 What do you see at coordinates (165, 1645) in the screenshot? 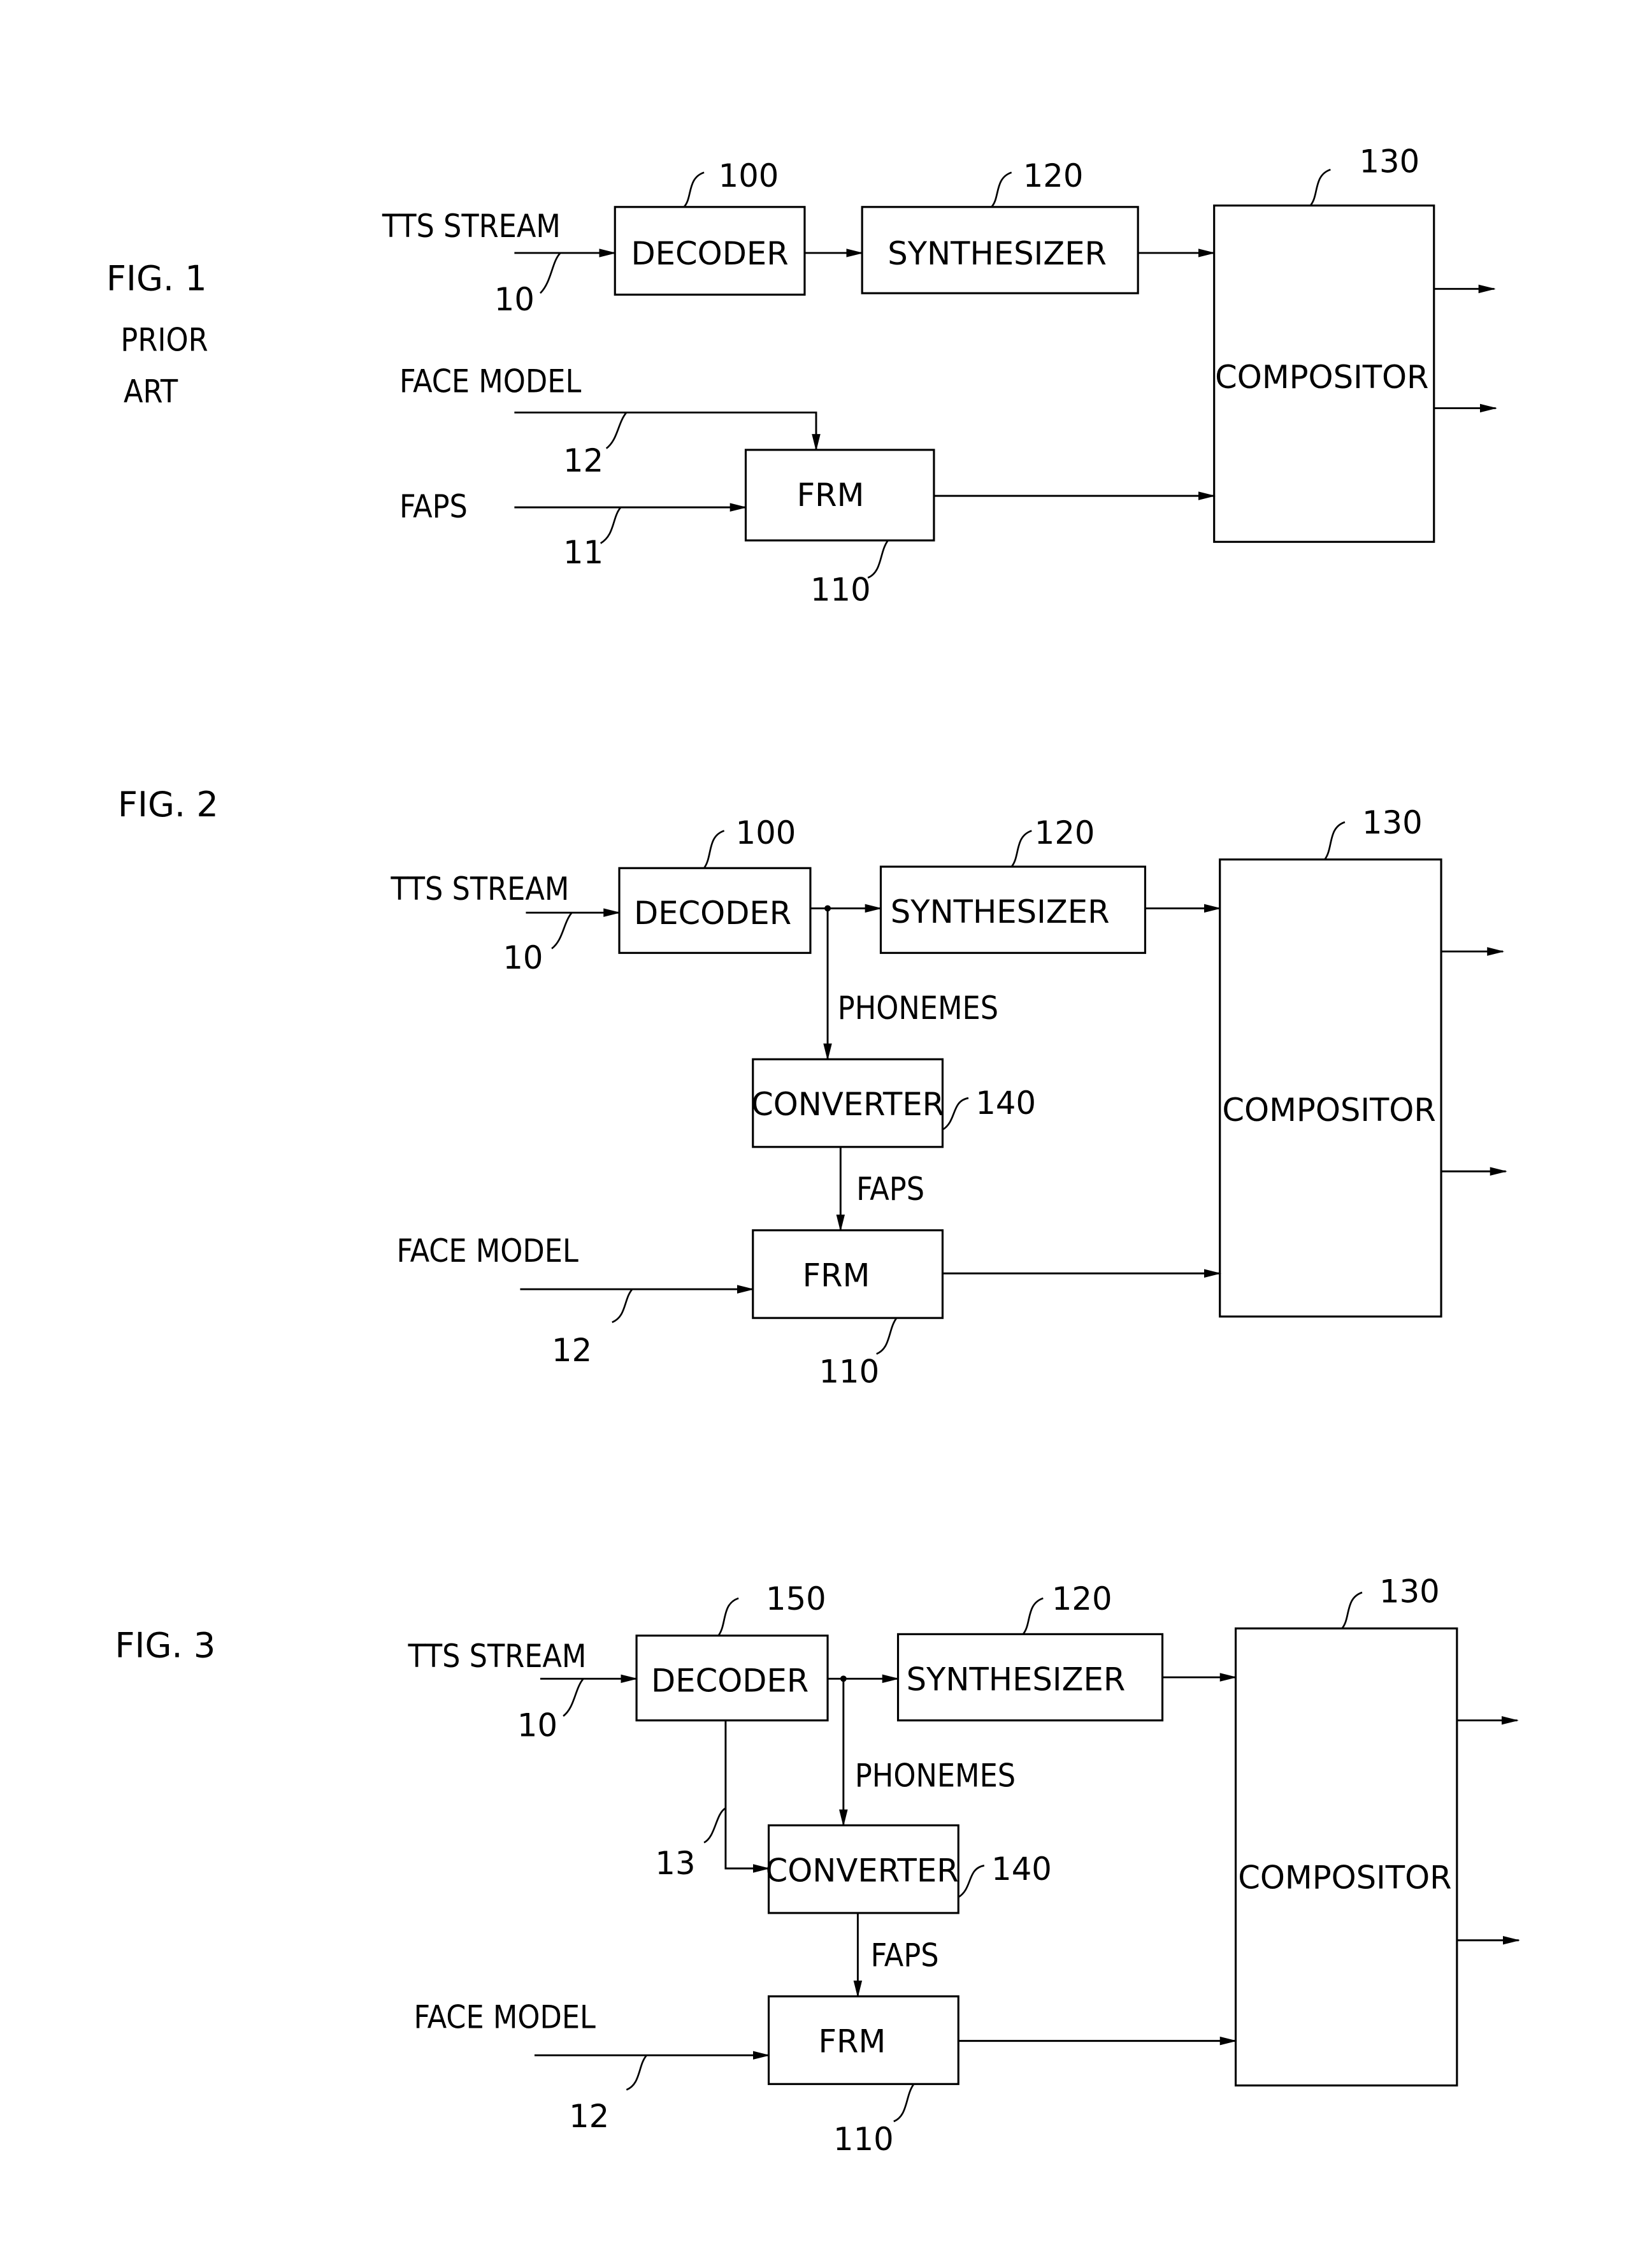
I see `figure-title: FIG. 3` at bounding box center [165, 1645].